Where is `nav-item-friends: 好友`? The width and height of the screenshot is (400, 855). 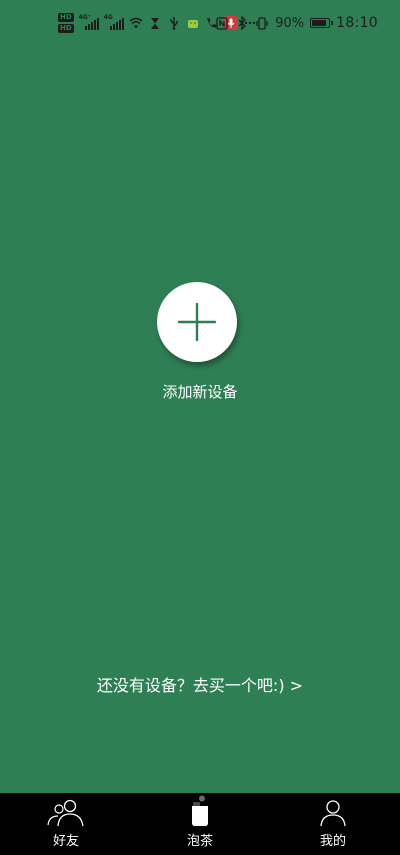
nav-item-friends: 好友 is located at coordinates (66, 824).